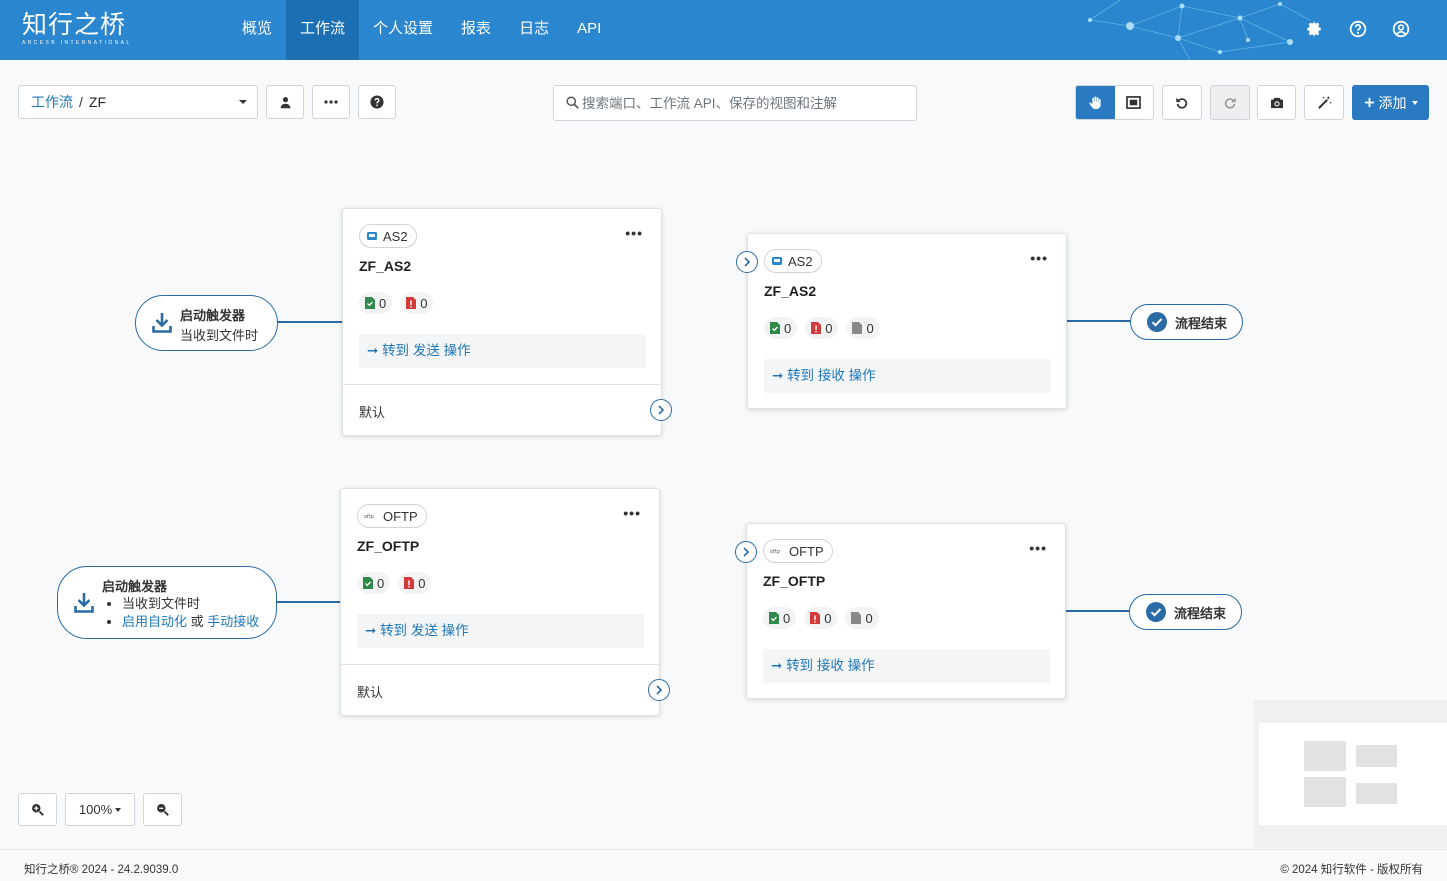 This screenshot has width=1447, height=881. Describe the element at coordinates (95, 809) in the screenshot. I see `zoom-level-value: 100%` at that location.